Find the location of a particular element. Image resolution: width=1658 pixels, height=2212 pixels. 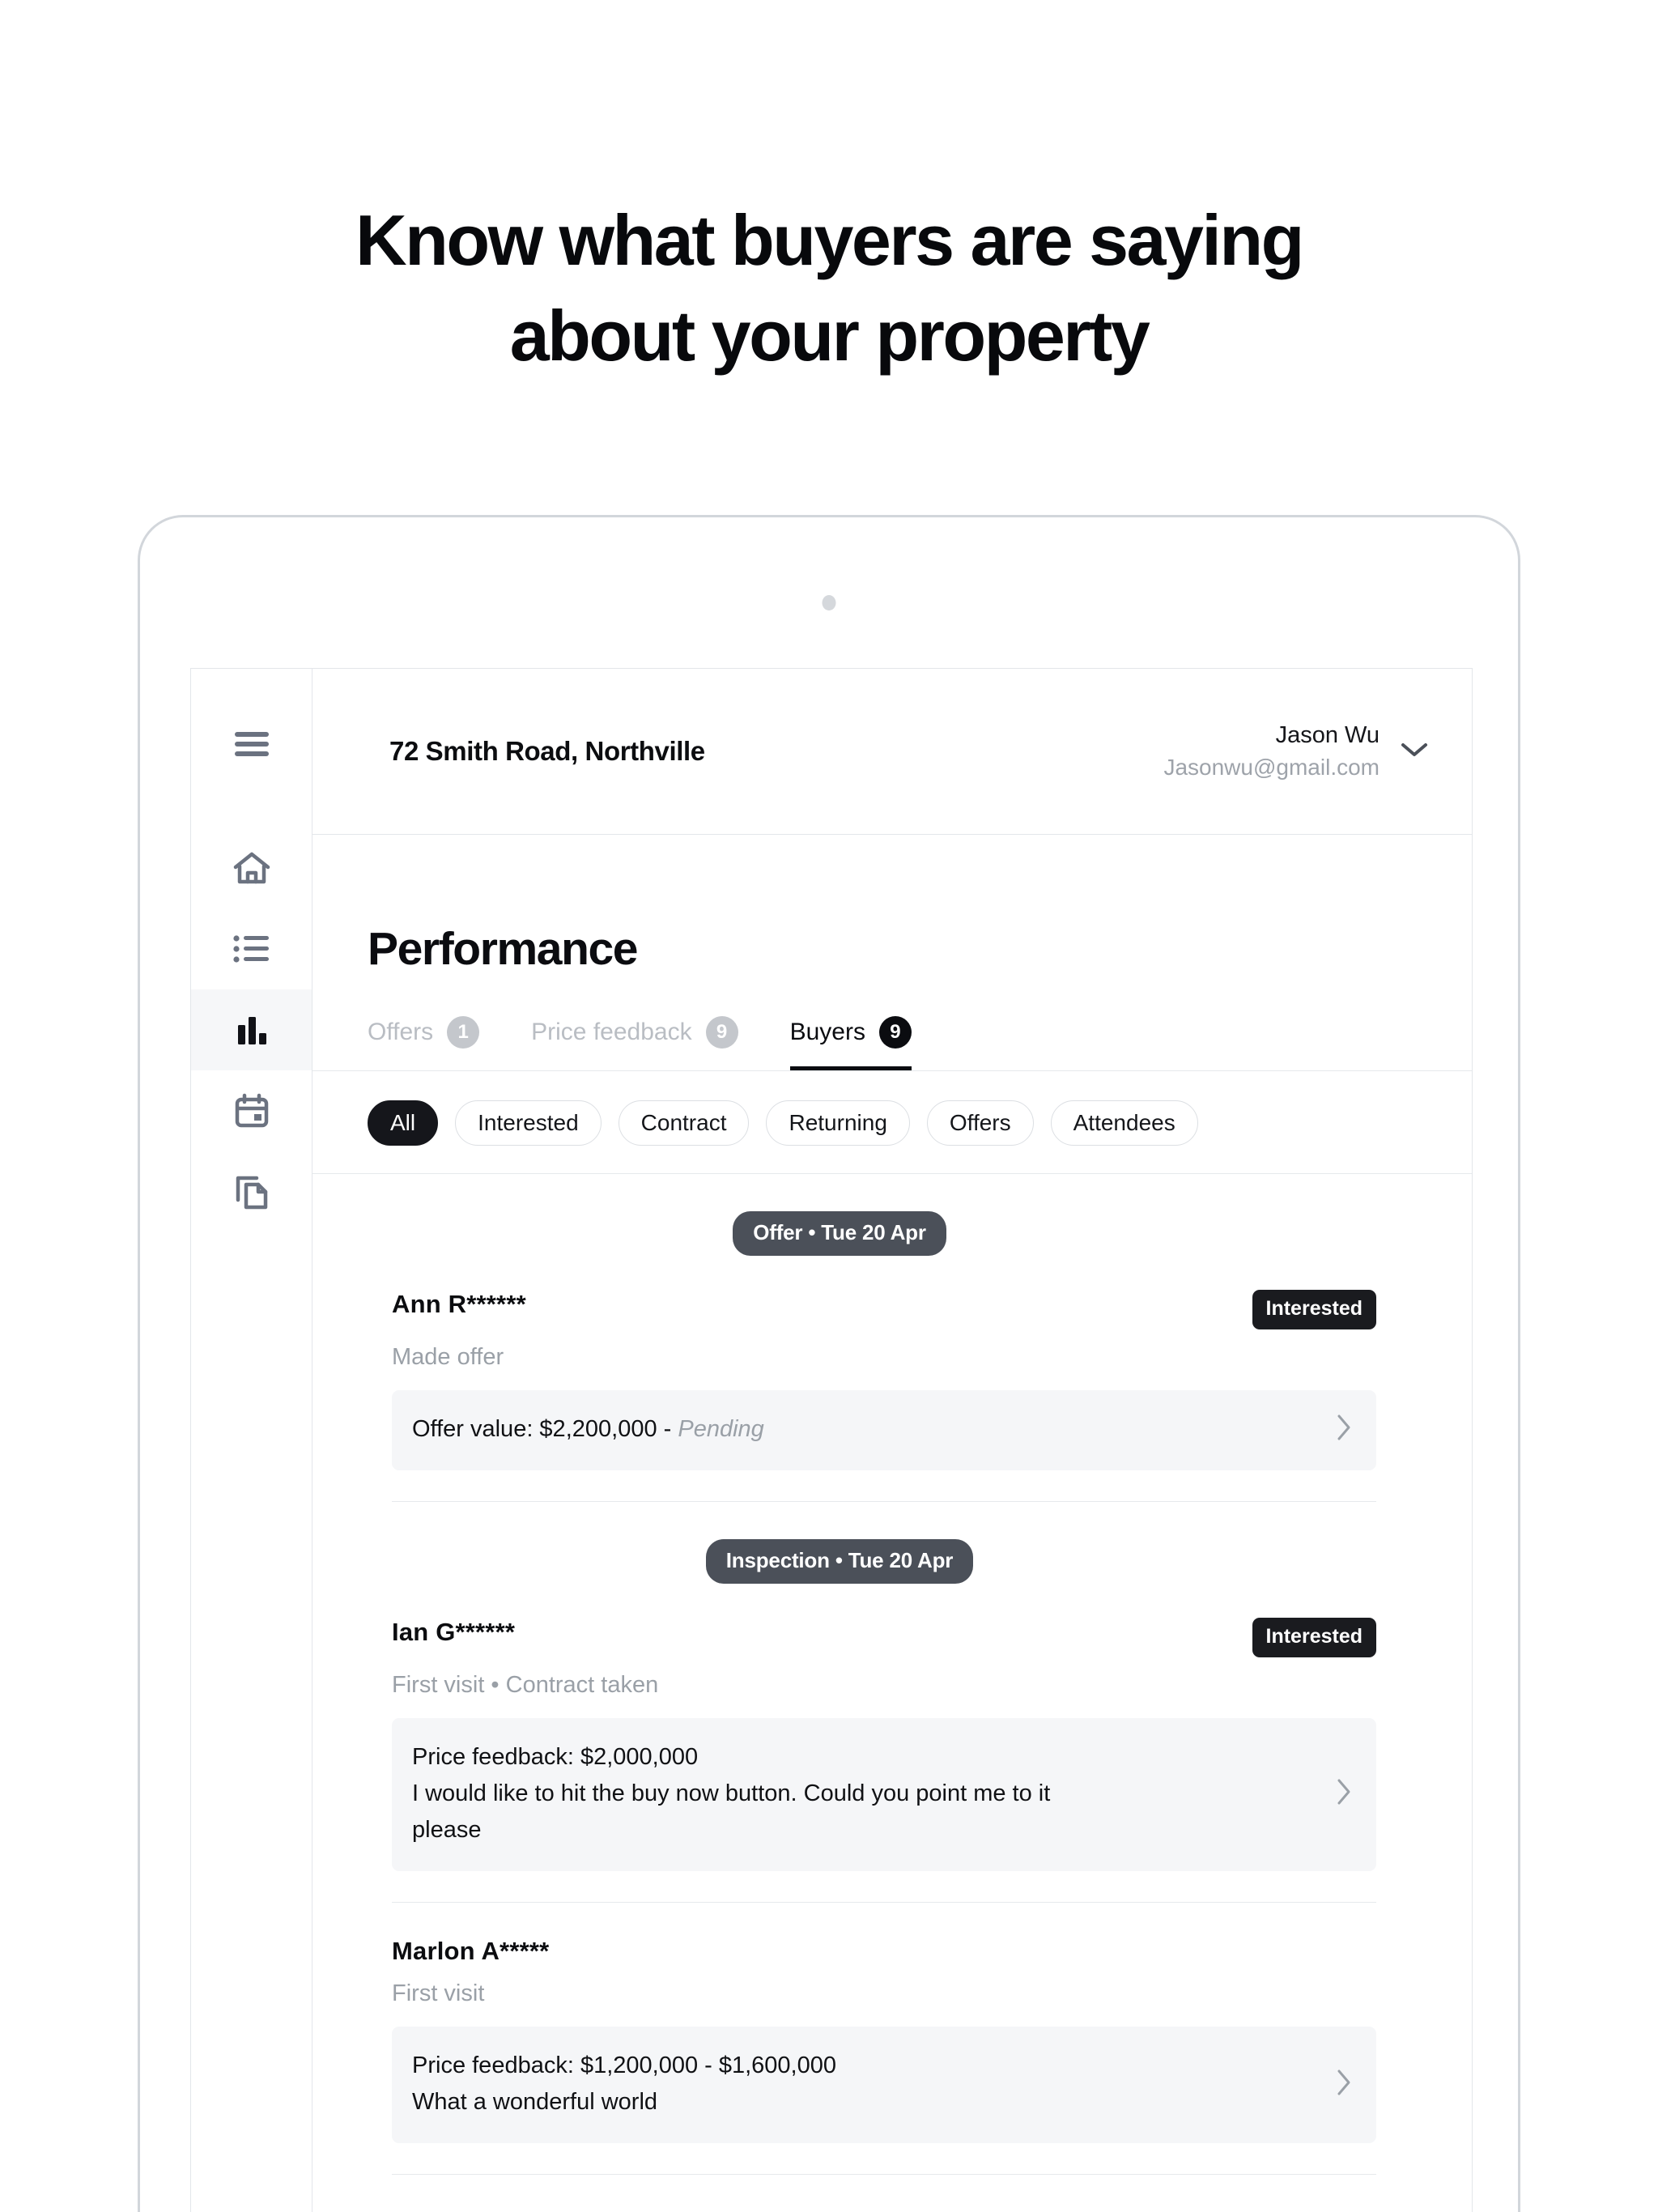

app-sidebar is located at coordinates (251, 1440).